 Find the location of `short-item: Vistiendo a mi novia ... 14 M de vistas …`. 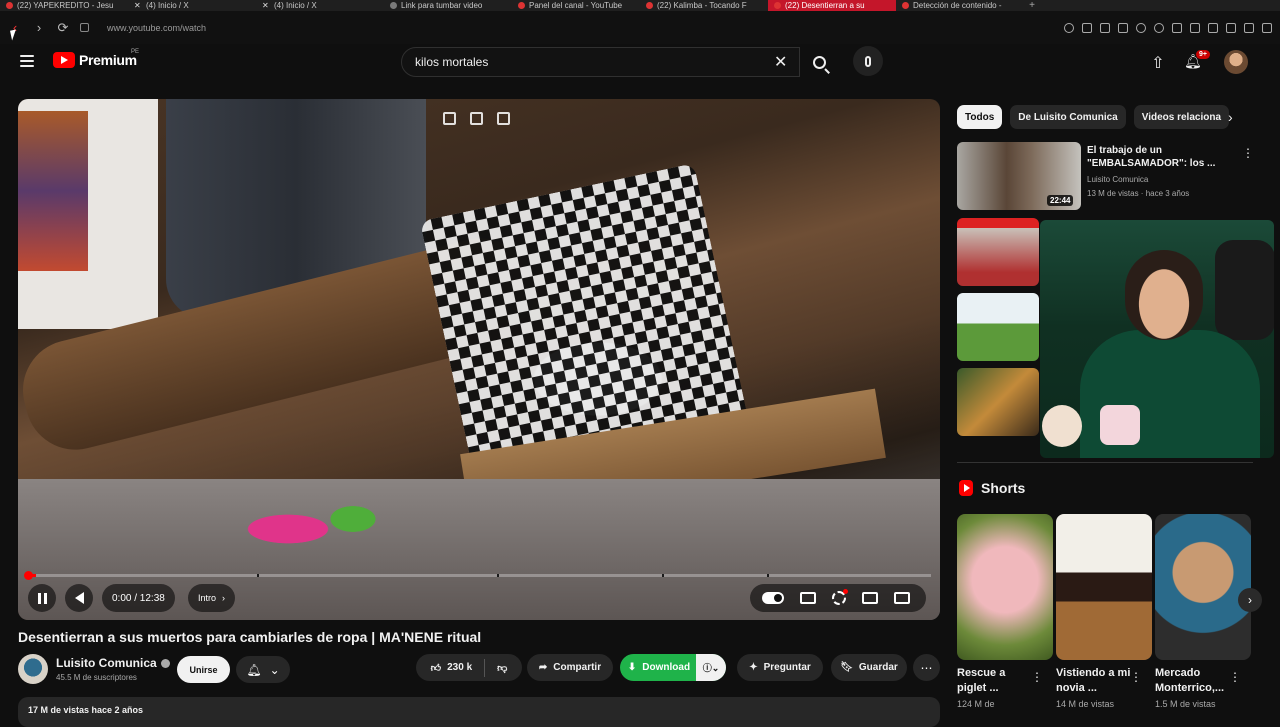

short-item: Vistiendo a mi novia ... 14 M de vistas … is located at coordinates (1104, 611).